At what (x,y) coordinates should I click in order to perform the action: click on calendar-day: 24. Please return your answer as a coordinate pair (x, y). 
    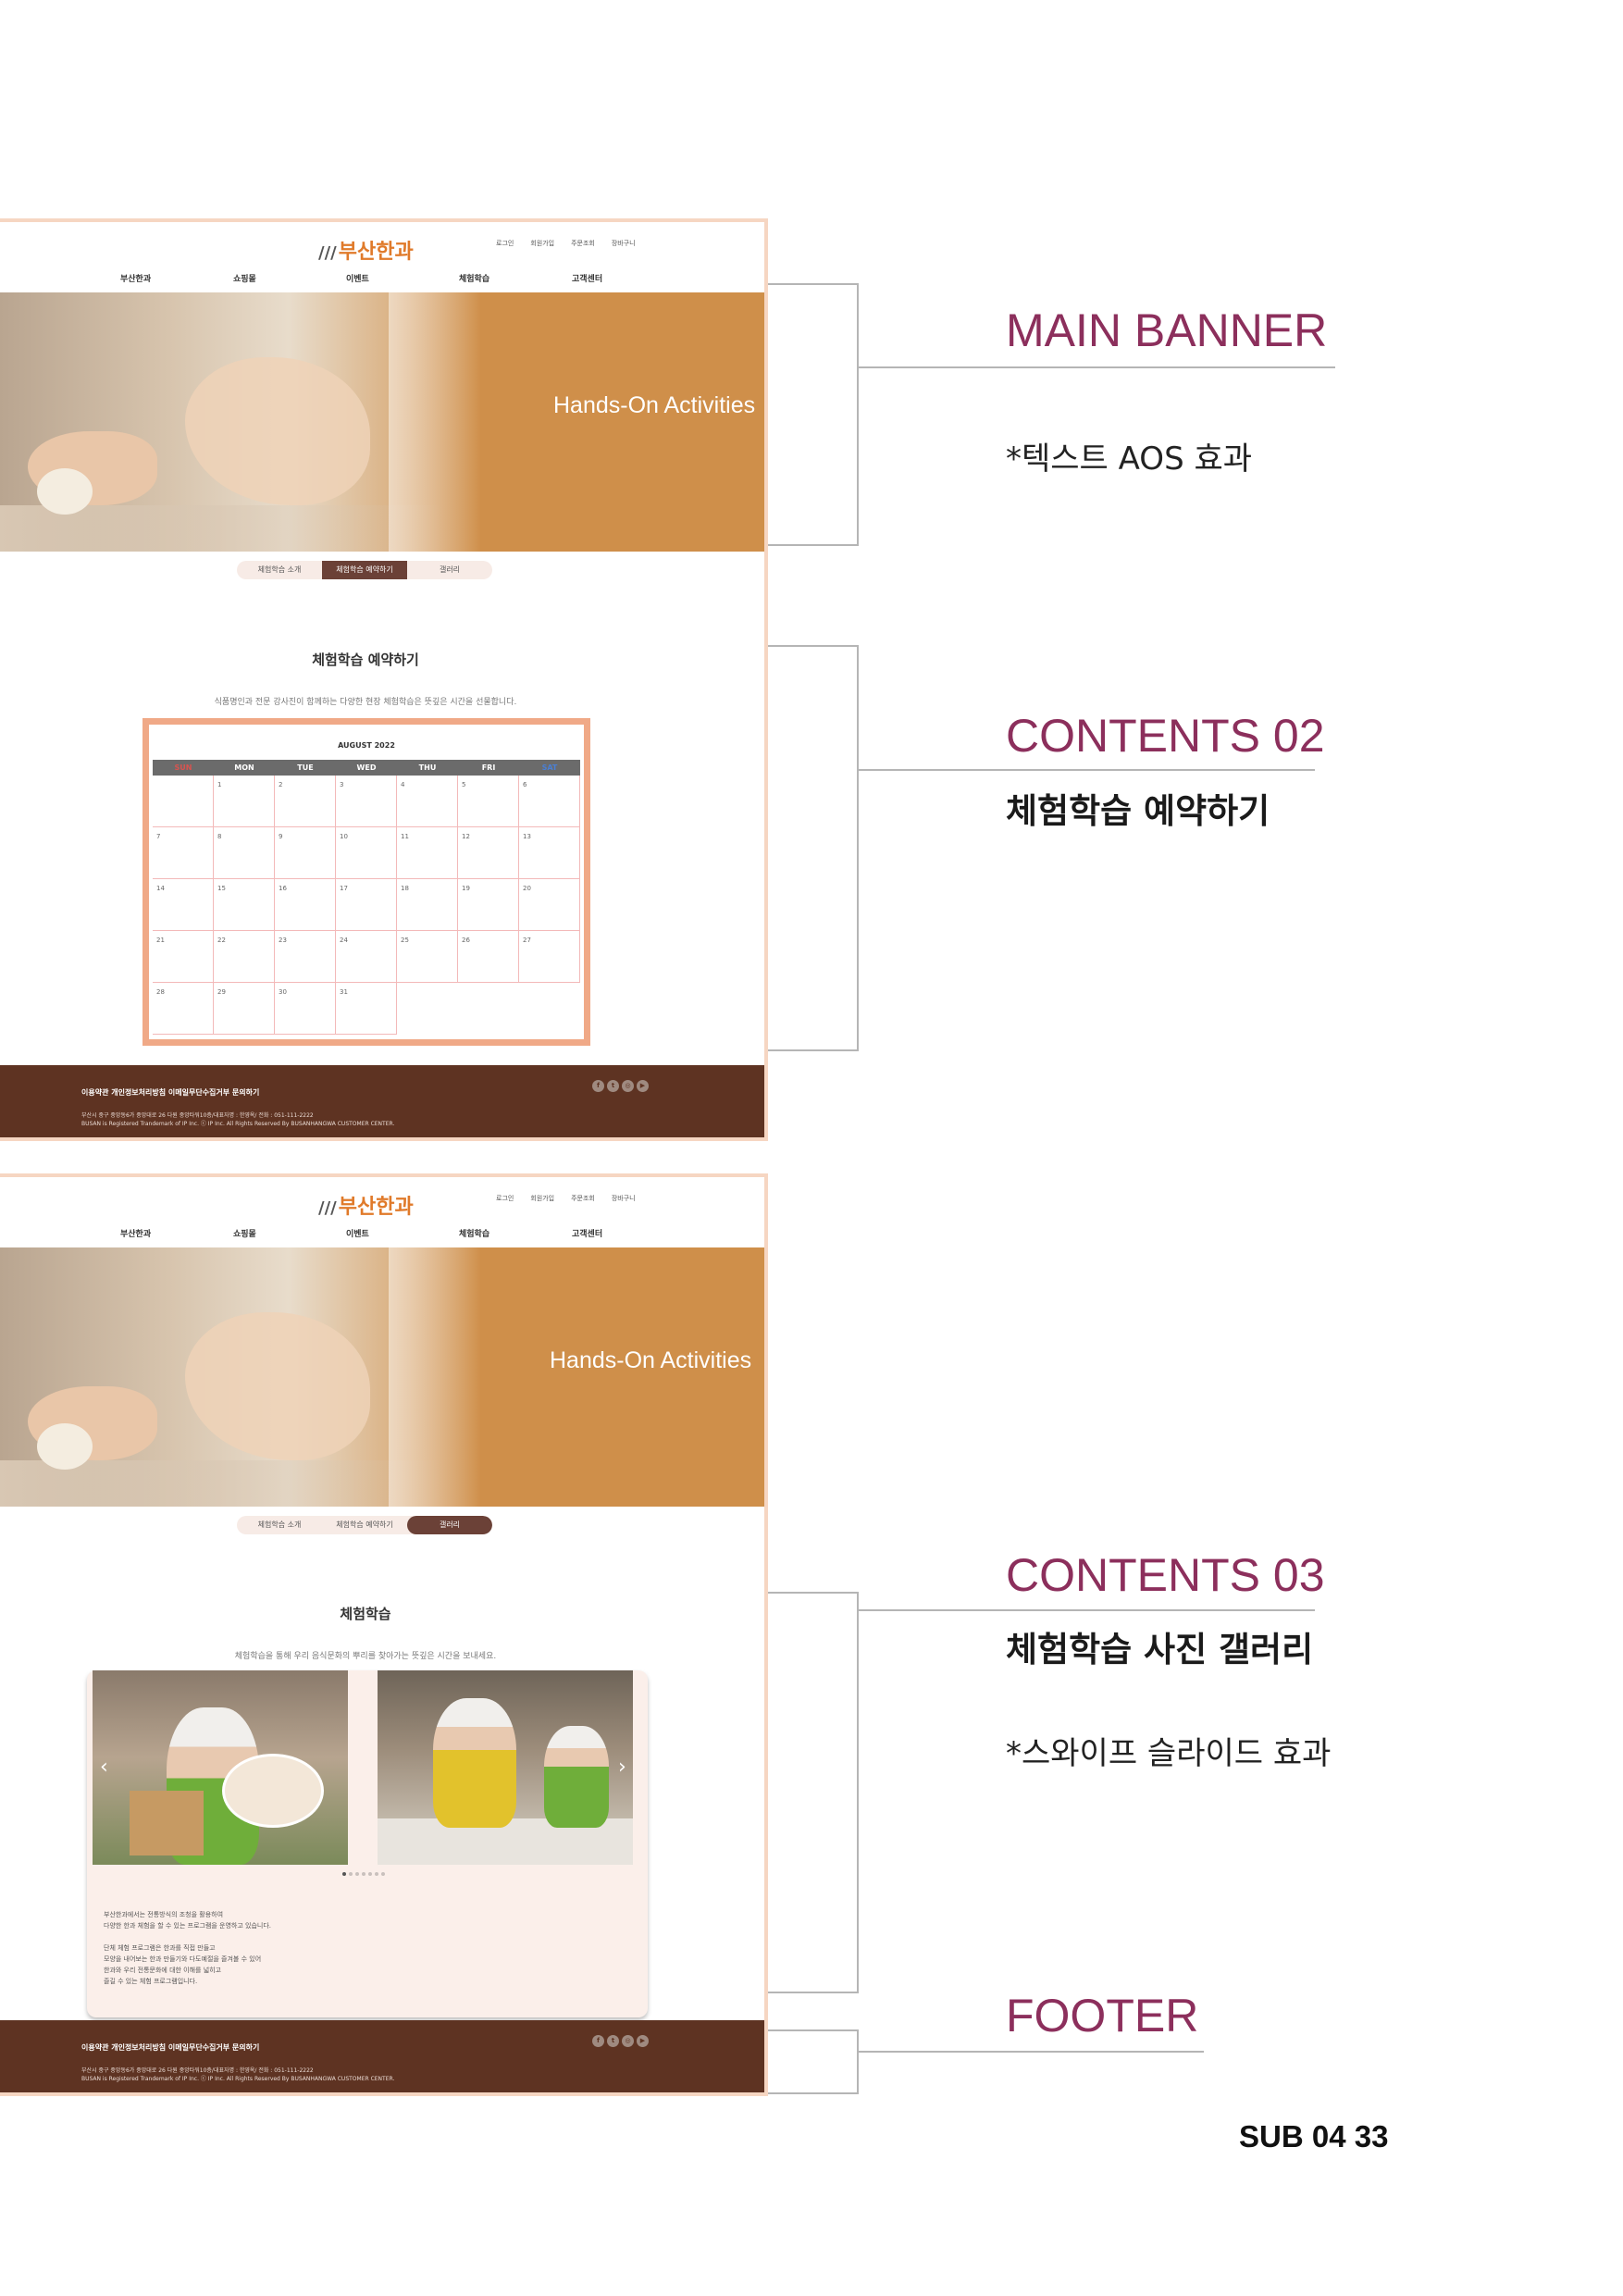
    Looking at the image, I should click on (366, 957).